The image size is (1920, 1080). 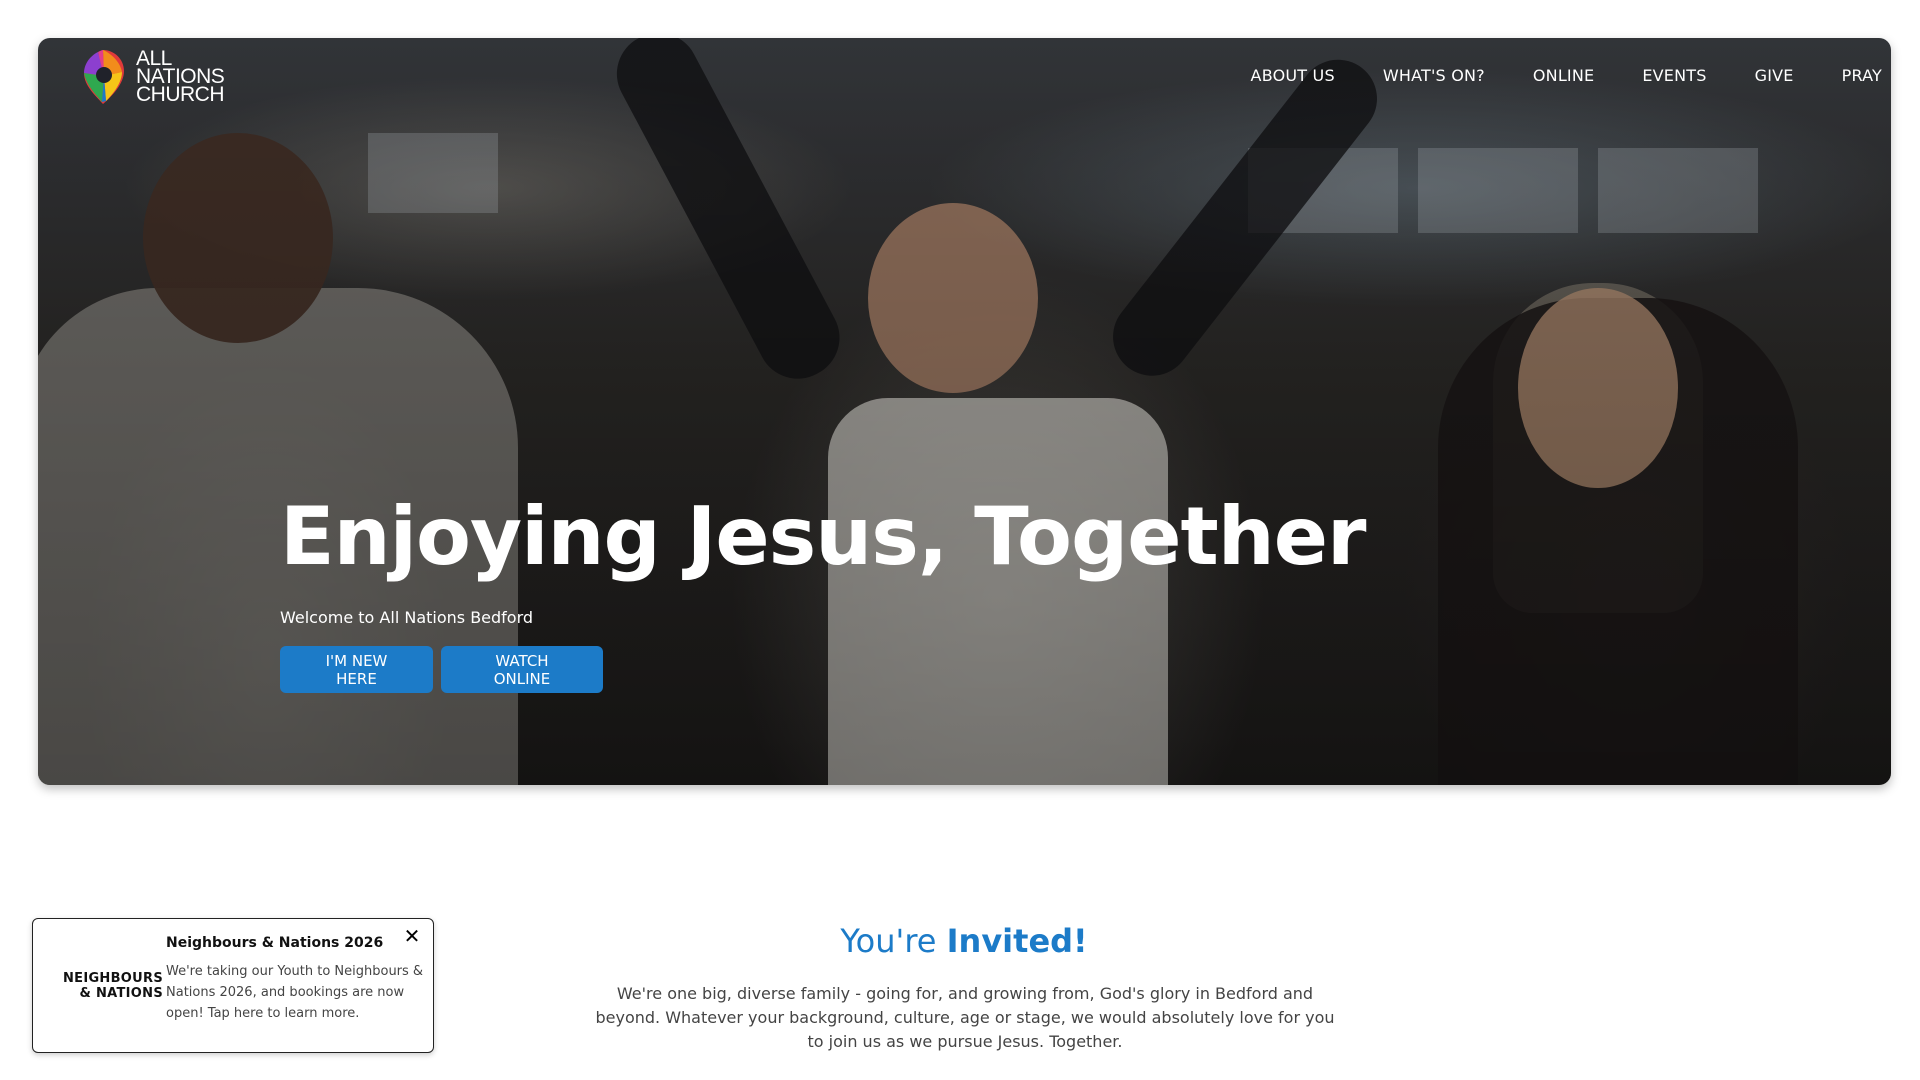 I want to click on im-new-here-button: I'M NEW HERE, so click(x=356, y=669).